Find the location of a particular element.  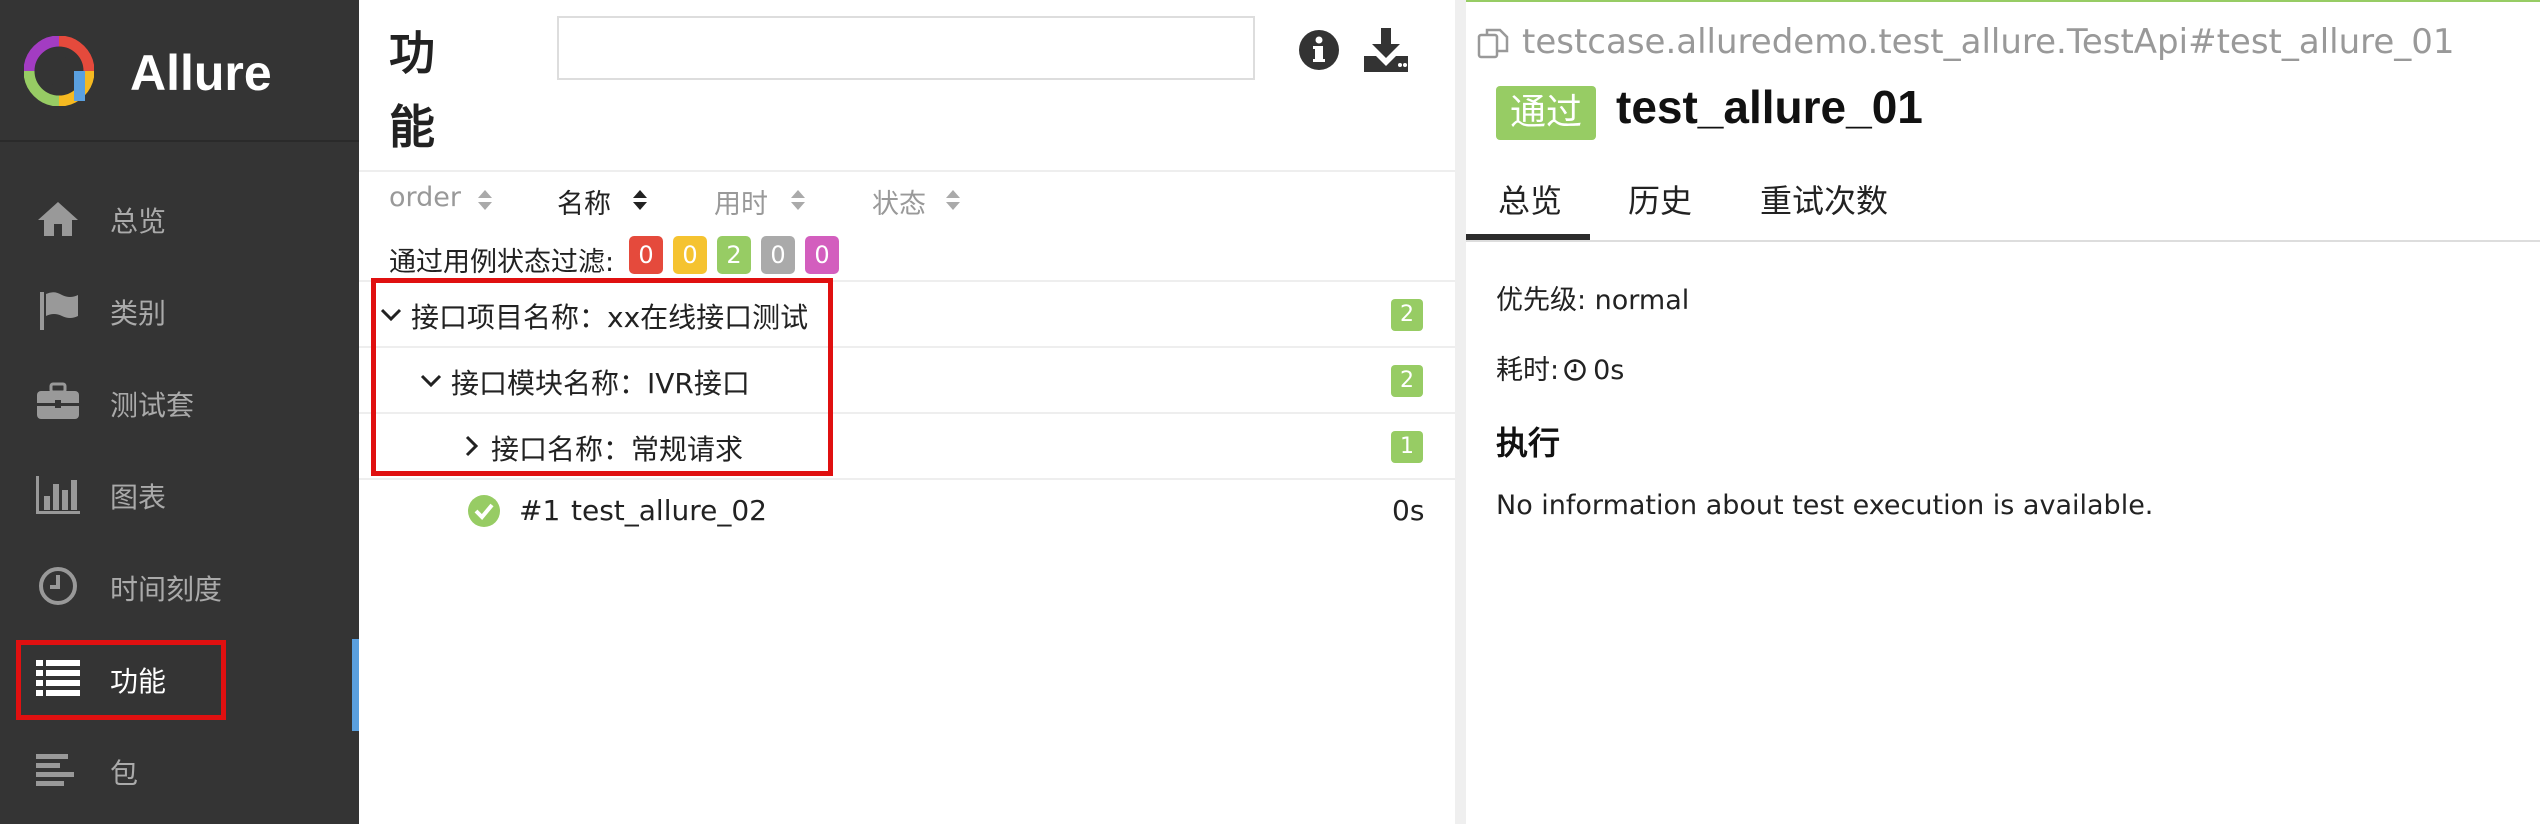

sidebar-item-label: 总览 is located at coordinates (138, 221).